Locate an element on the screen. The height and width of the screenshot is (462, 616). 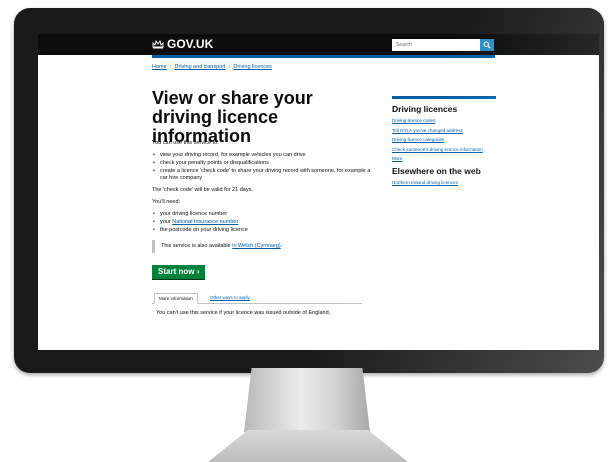
list-item: your National Insurance number is located at coordinates (262, 222).